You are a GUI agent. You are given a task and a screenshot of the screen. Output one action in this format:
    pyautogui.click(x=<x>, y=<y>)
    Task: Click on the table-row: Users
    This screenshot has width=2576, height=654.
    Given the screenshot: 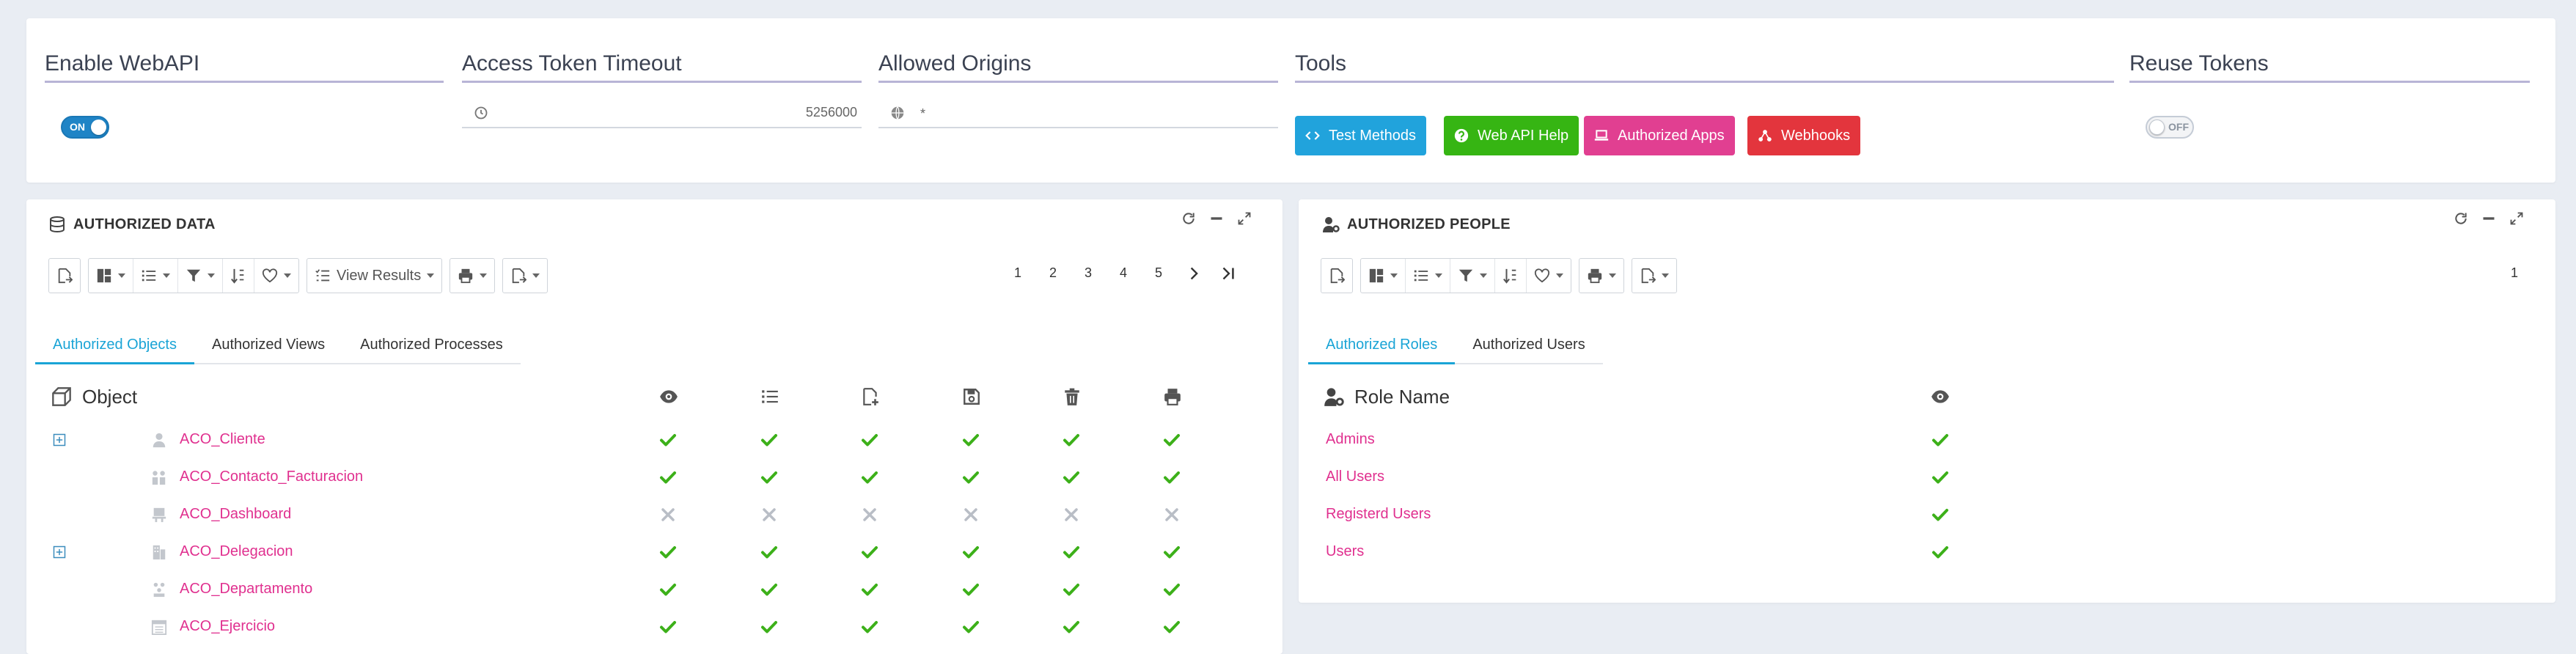 What is the action you would take?
    pyautogui.click(x=1927, y=551)
    